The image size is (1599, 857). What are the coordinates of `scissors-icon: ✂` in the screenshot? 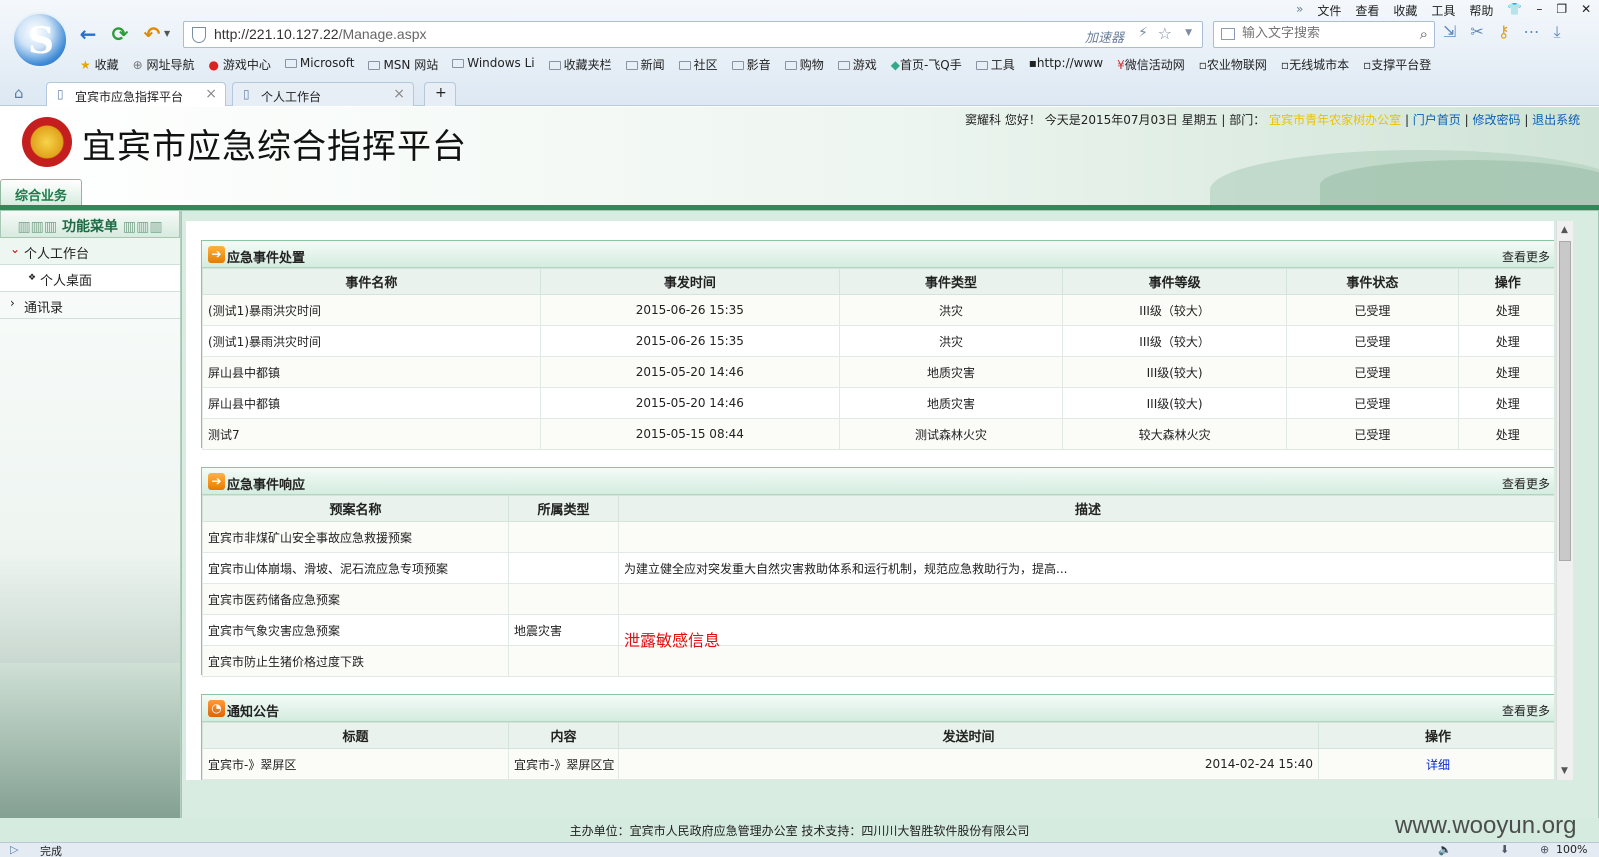 It's located at (1476, 32).